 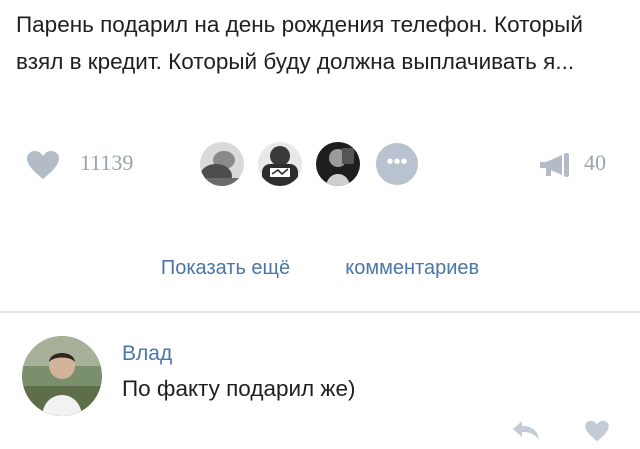 I want to click on divider, so click(x=320, y=312).